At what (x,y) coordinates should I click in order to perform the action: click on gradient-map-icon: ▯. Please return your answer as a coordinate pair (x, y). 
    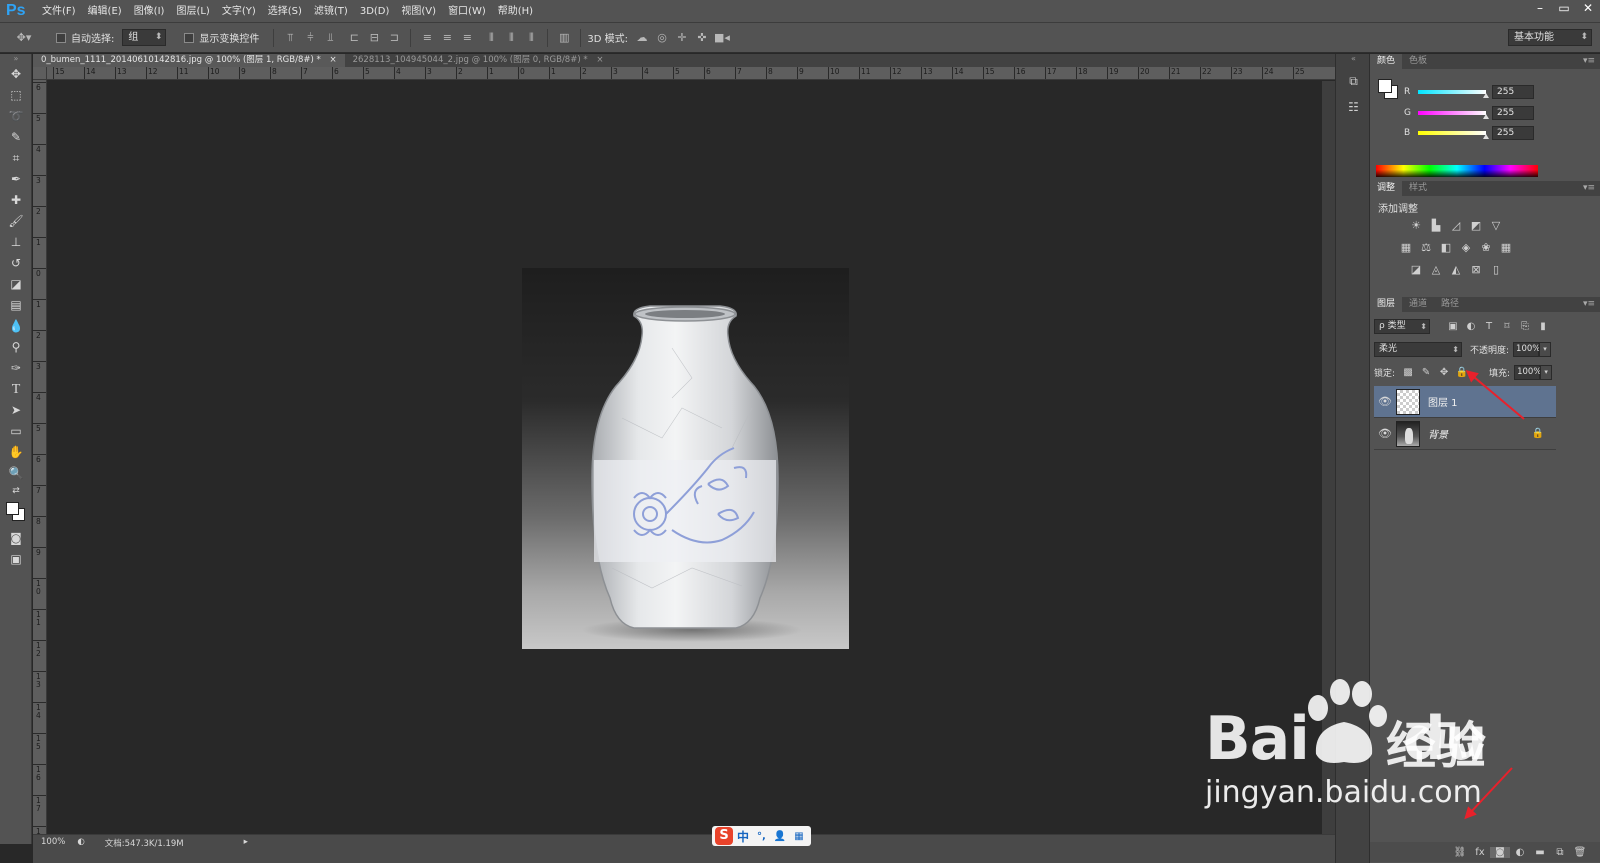
    Looking at the image, I should click on (1496, 270).